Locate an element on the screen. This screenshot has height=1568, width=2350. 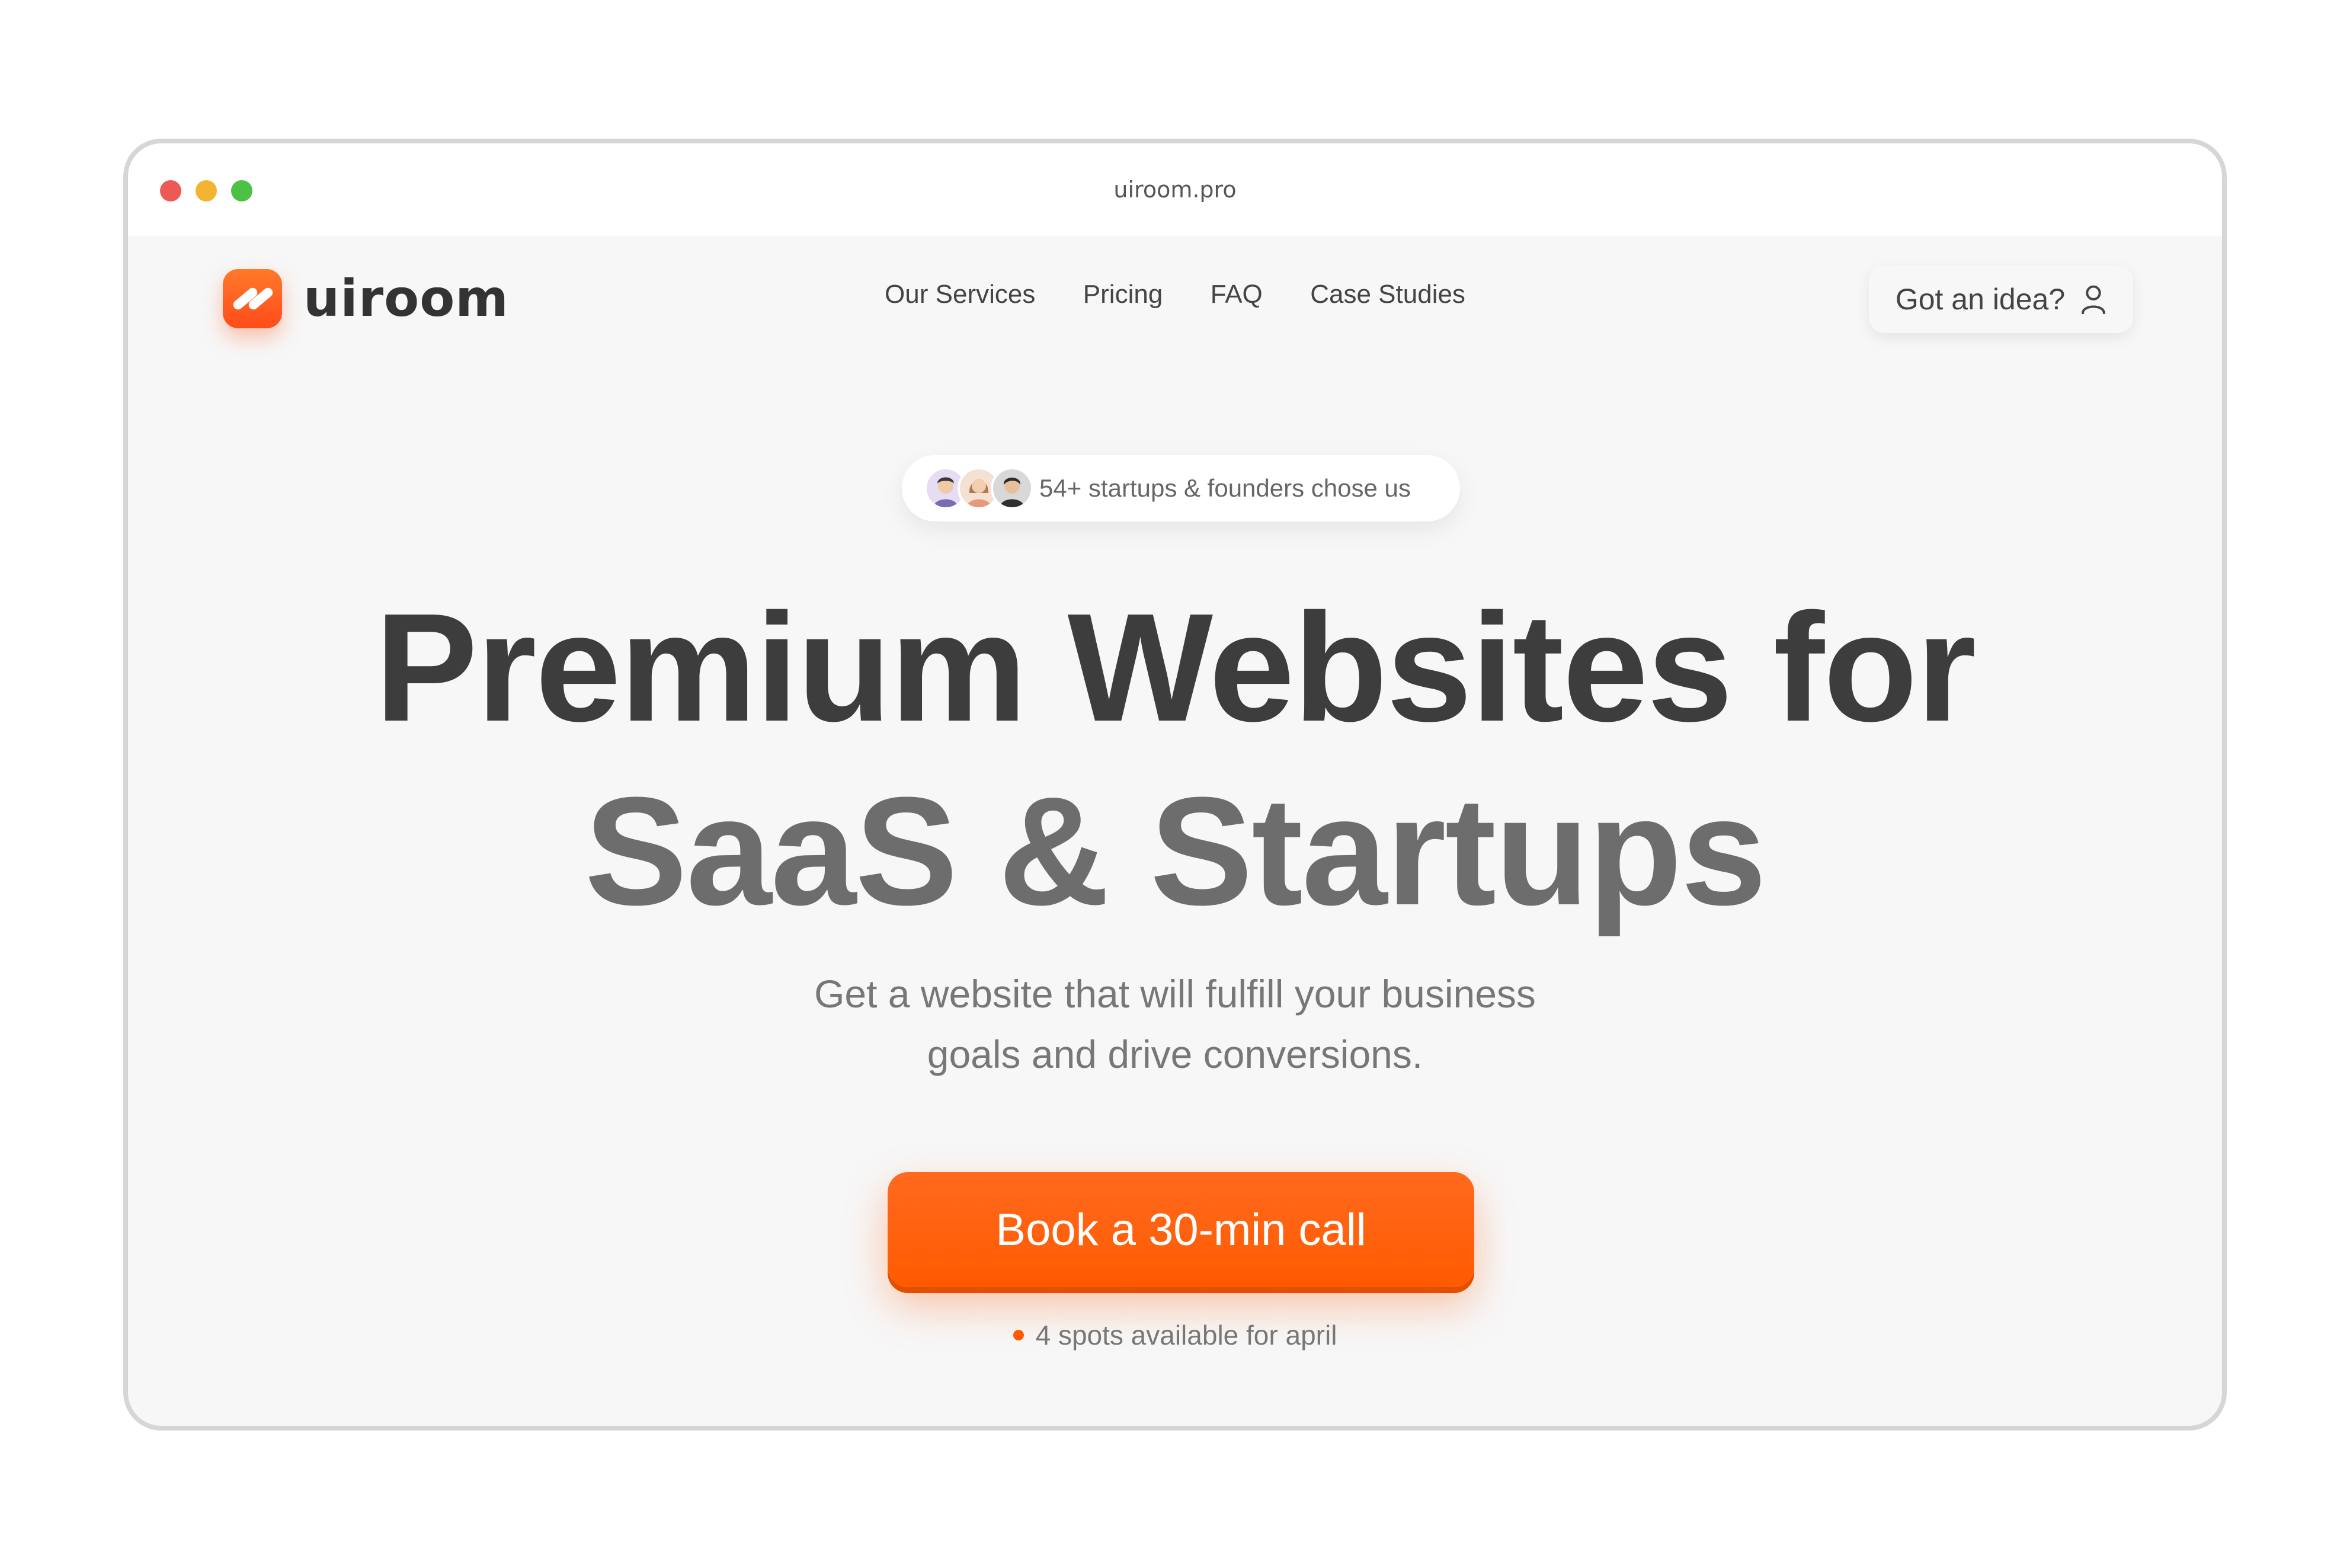
availability-text: 4 spots available for april is located at coordinates (1186, 1335).